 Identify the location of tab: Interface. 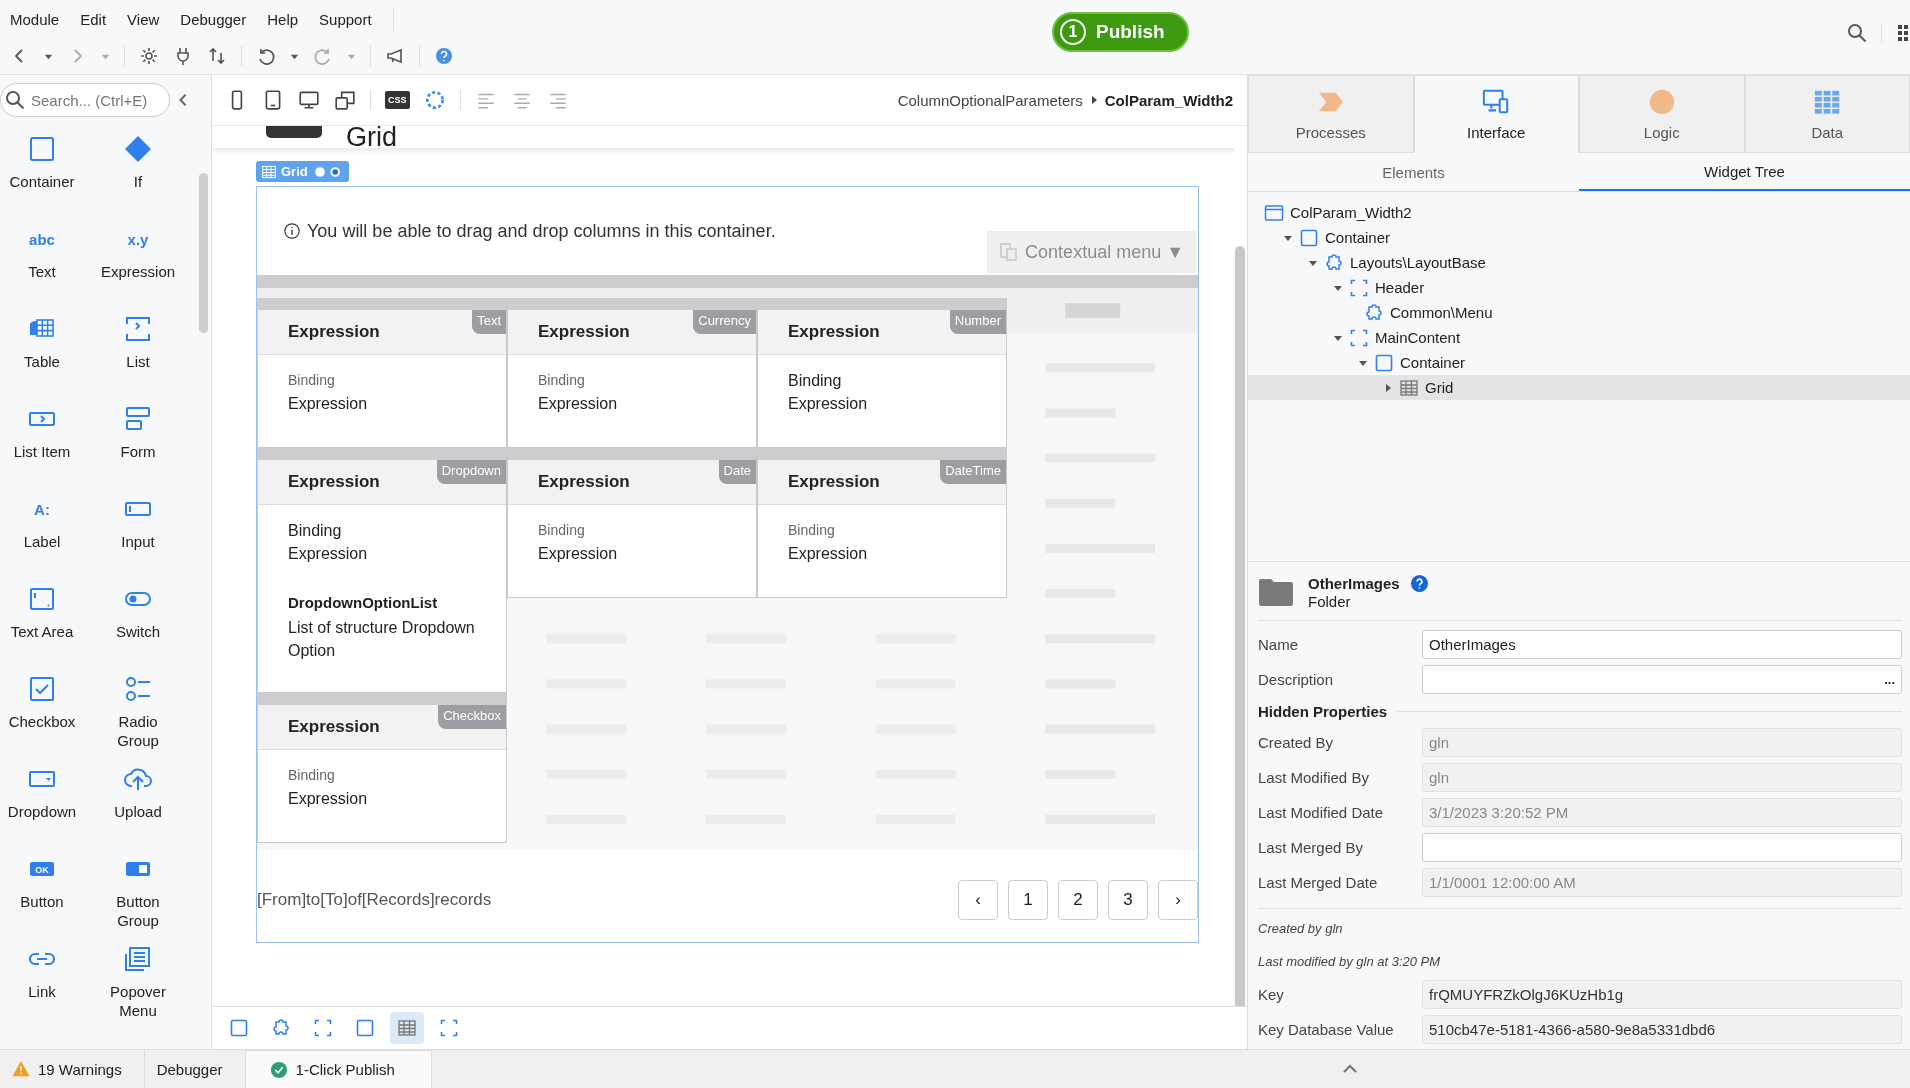
(1496, 114).